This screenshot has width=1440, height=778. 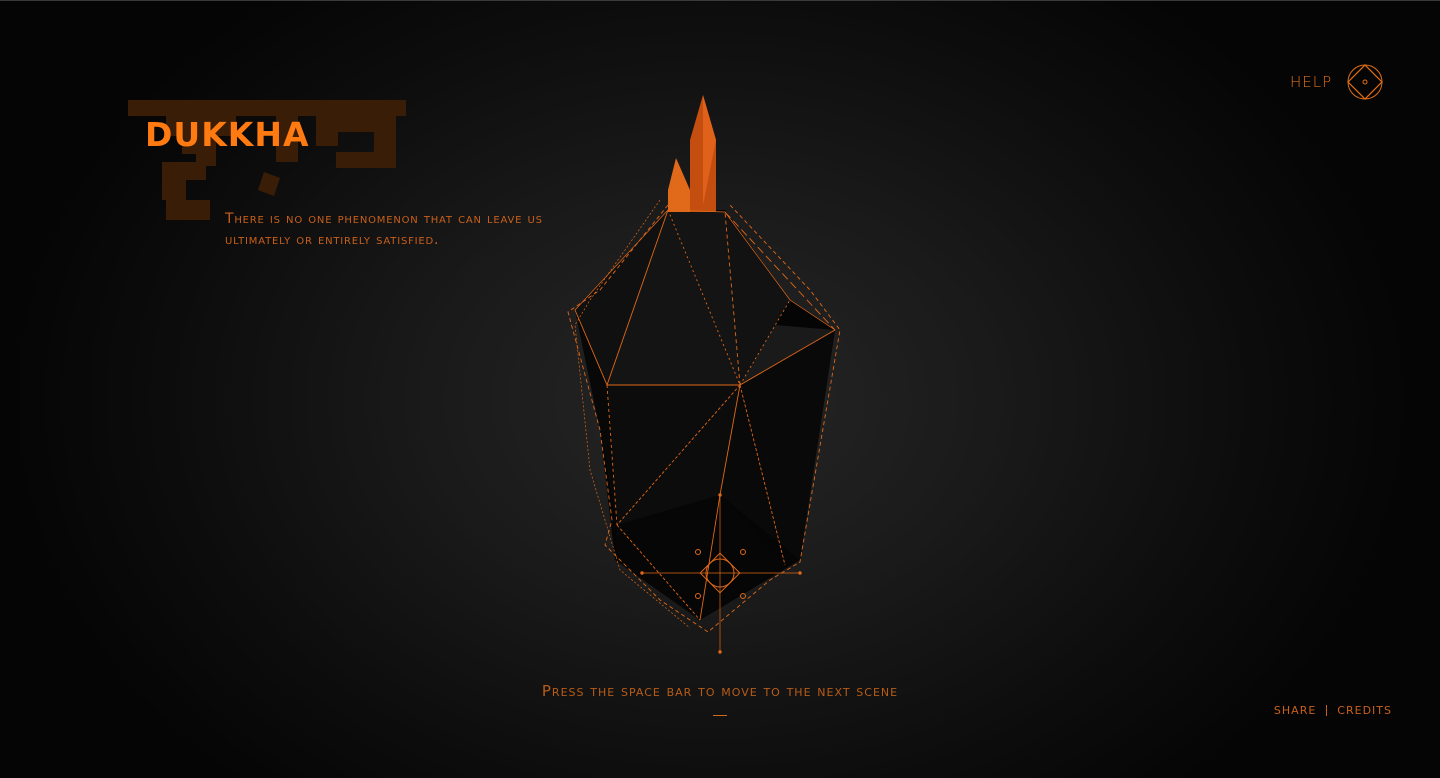 What do you see at coordinates (720, 715) in the screenshot?
I see `prompt-underline` at bounding box center [720, 715].